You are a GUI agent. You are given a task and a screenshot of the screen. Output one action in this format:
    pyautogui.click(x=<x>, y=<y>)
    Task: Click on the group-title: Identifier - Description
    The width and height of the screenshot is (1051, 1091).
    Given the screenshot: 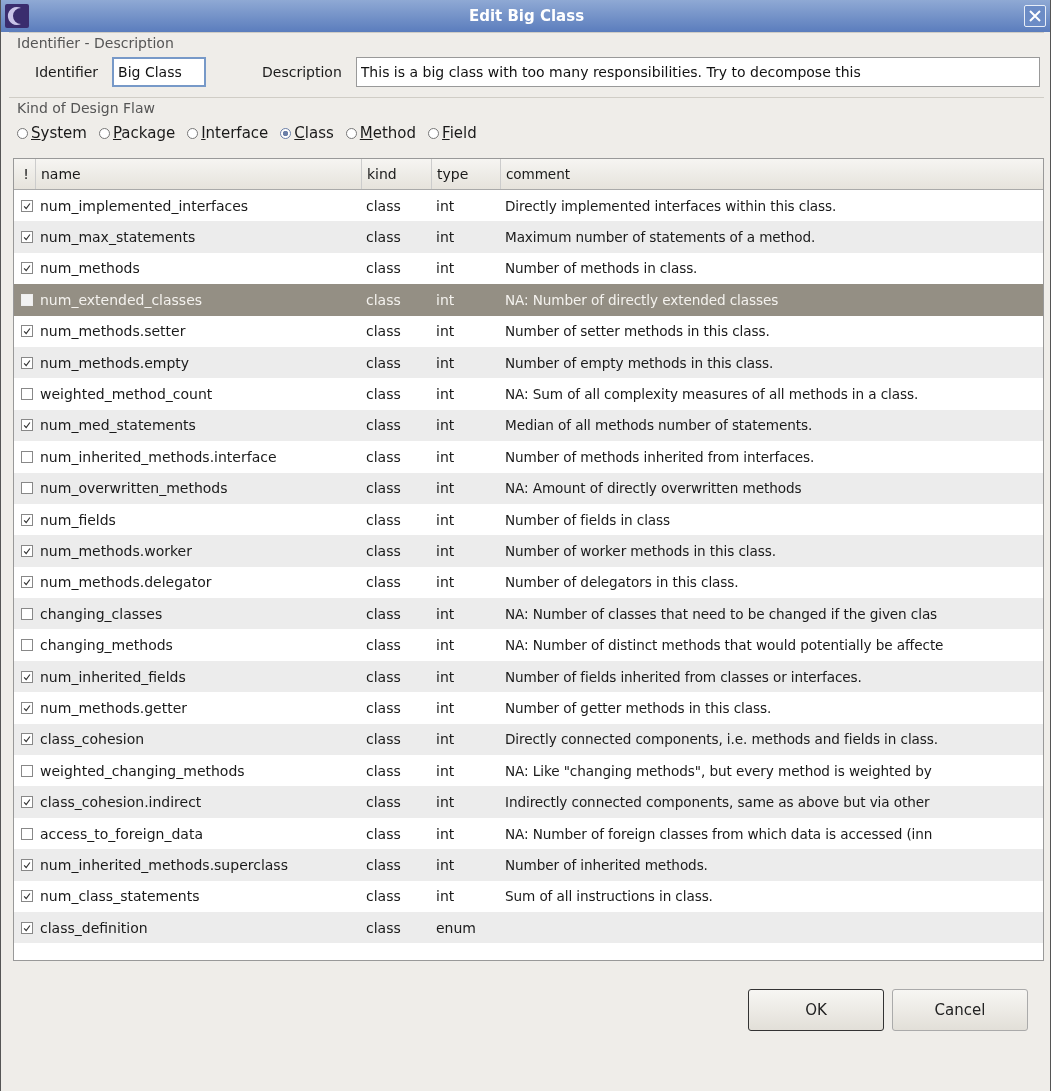 What is the action you would take?
    pyautogui.click(x=95, y=43)
    